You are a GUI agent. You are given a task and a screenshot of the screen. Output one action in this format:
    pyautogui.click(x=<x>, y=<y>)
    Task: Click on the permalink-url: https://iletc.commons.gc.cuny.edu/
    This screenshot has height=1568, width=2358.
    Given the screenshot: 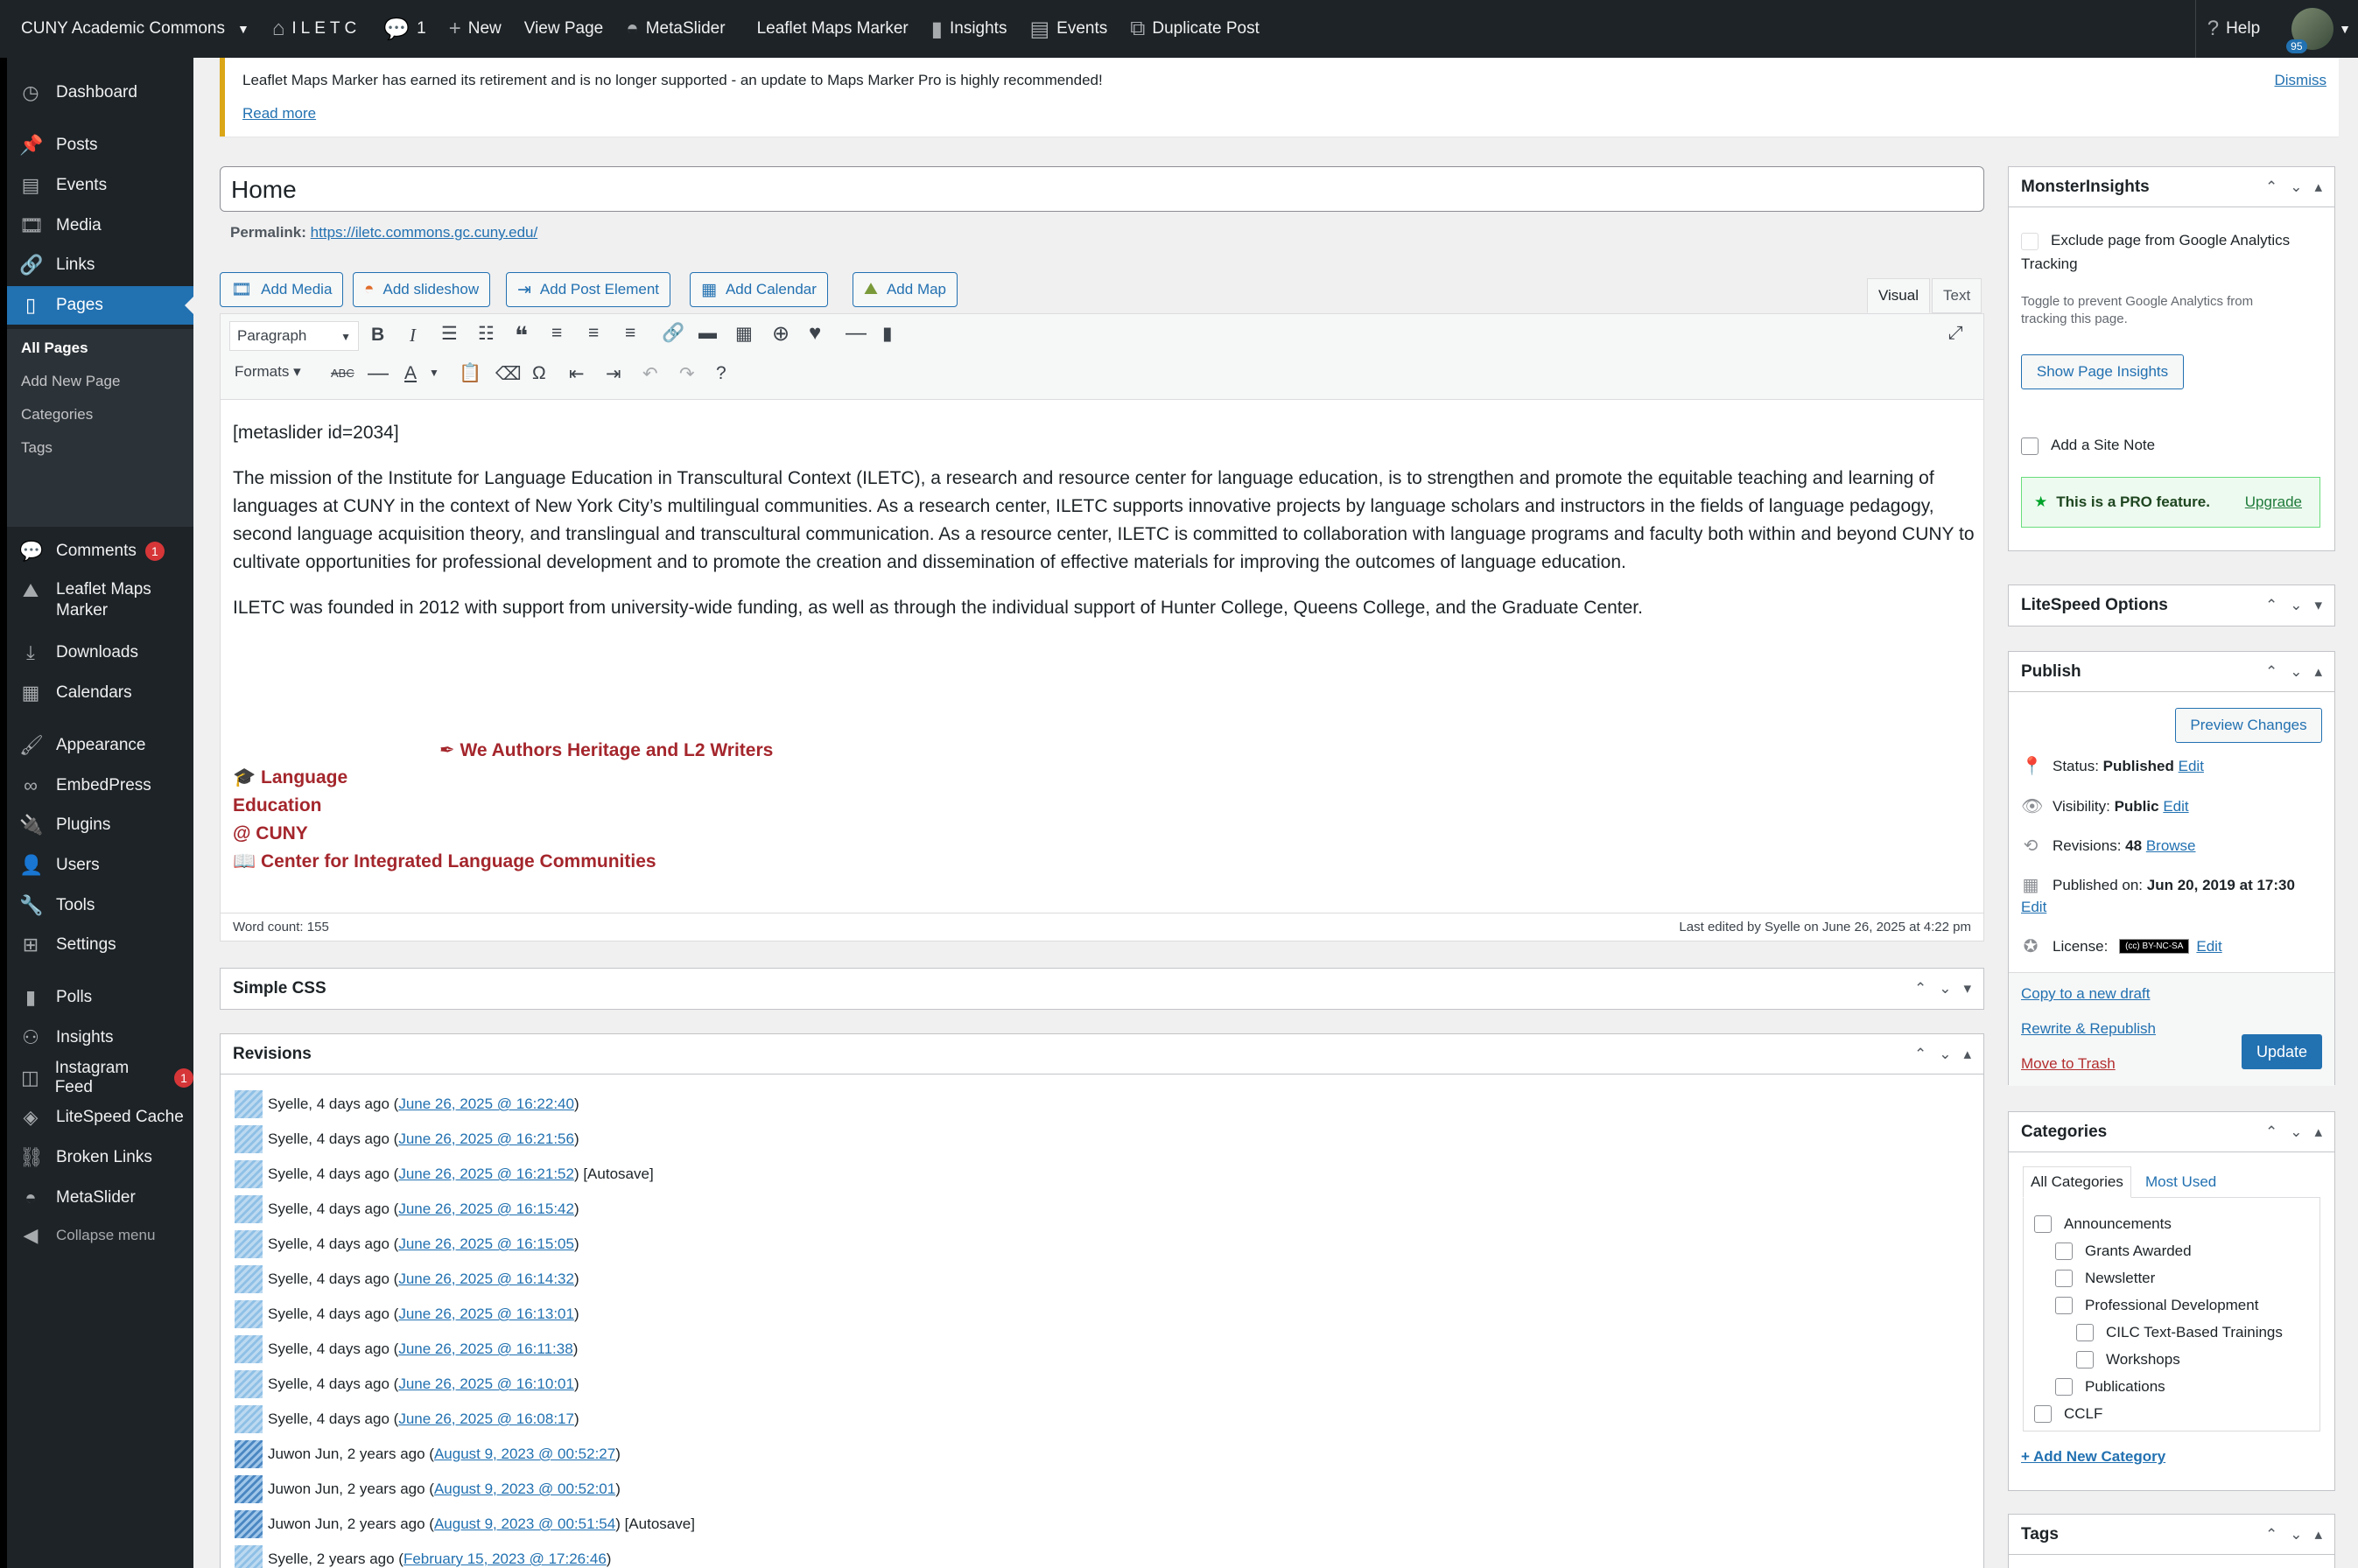 What is the action you would take?
    pyautogui.click(x=424, y=232)
    